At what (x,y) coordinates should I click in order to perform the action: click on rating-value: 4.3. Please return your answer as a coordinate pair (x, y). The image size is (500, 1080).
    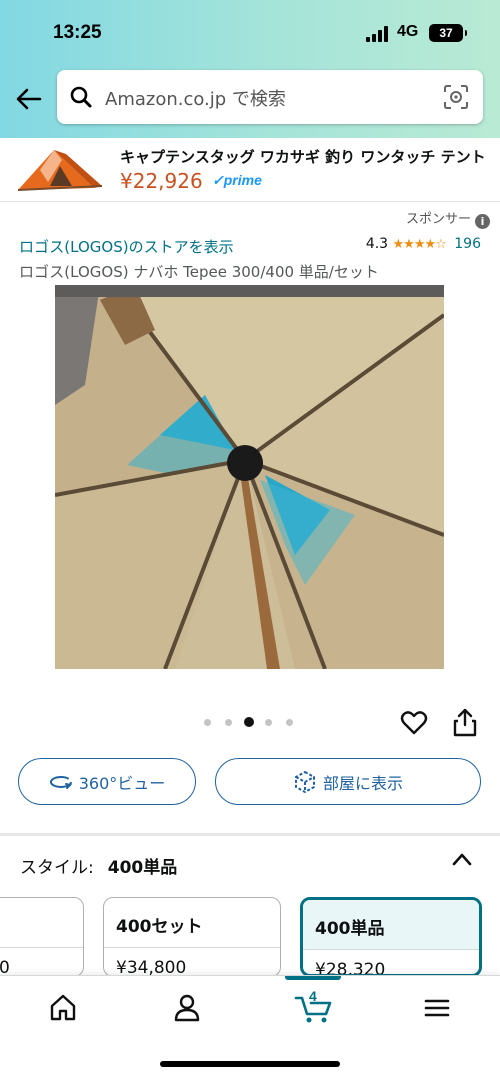
    Looking at the image, I should click on (377, 244).